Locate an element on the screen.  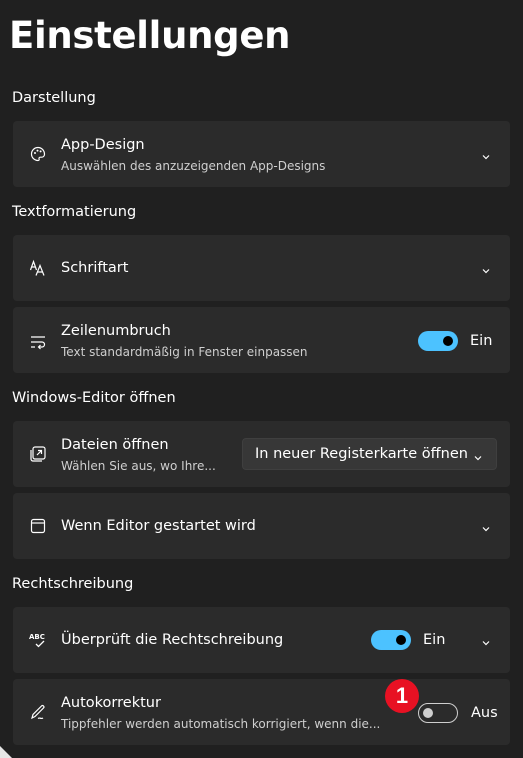
spellcheck-icon: ABC is located at coordinates (38, 640).